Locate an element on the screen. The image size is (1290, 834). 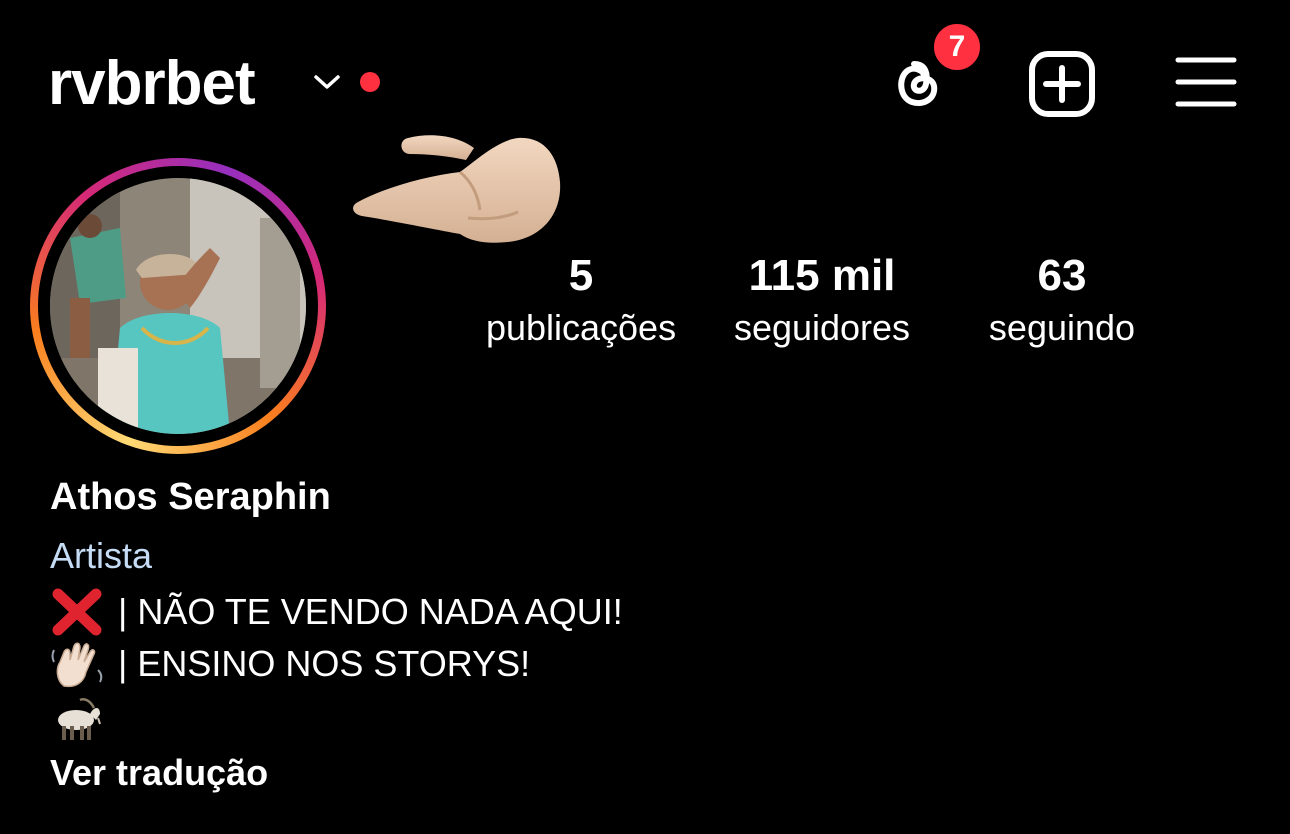
profile-category: Artista is located at coordinates (101, 555).